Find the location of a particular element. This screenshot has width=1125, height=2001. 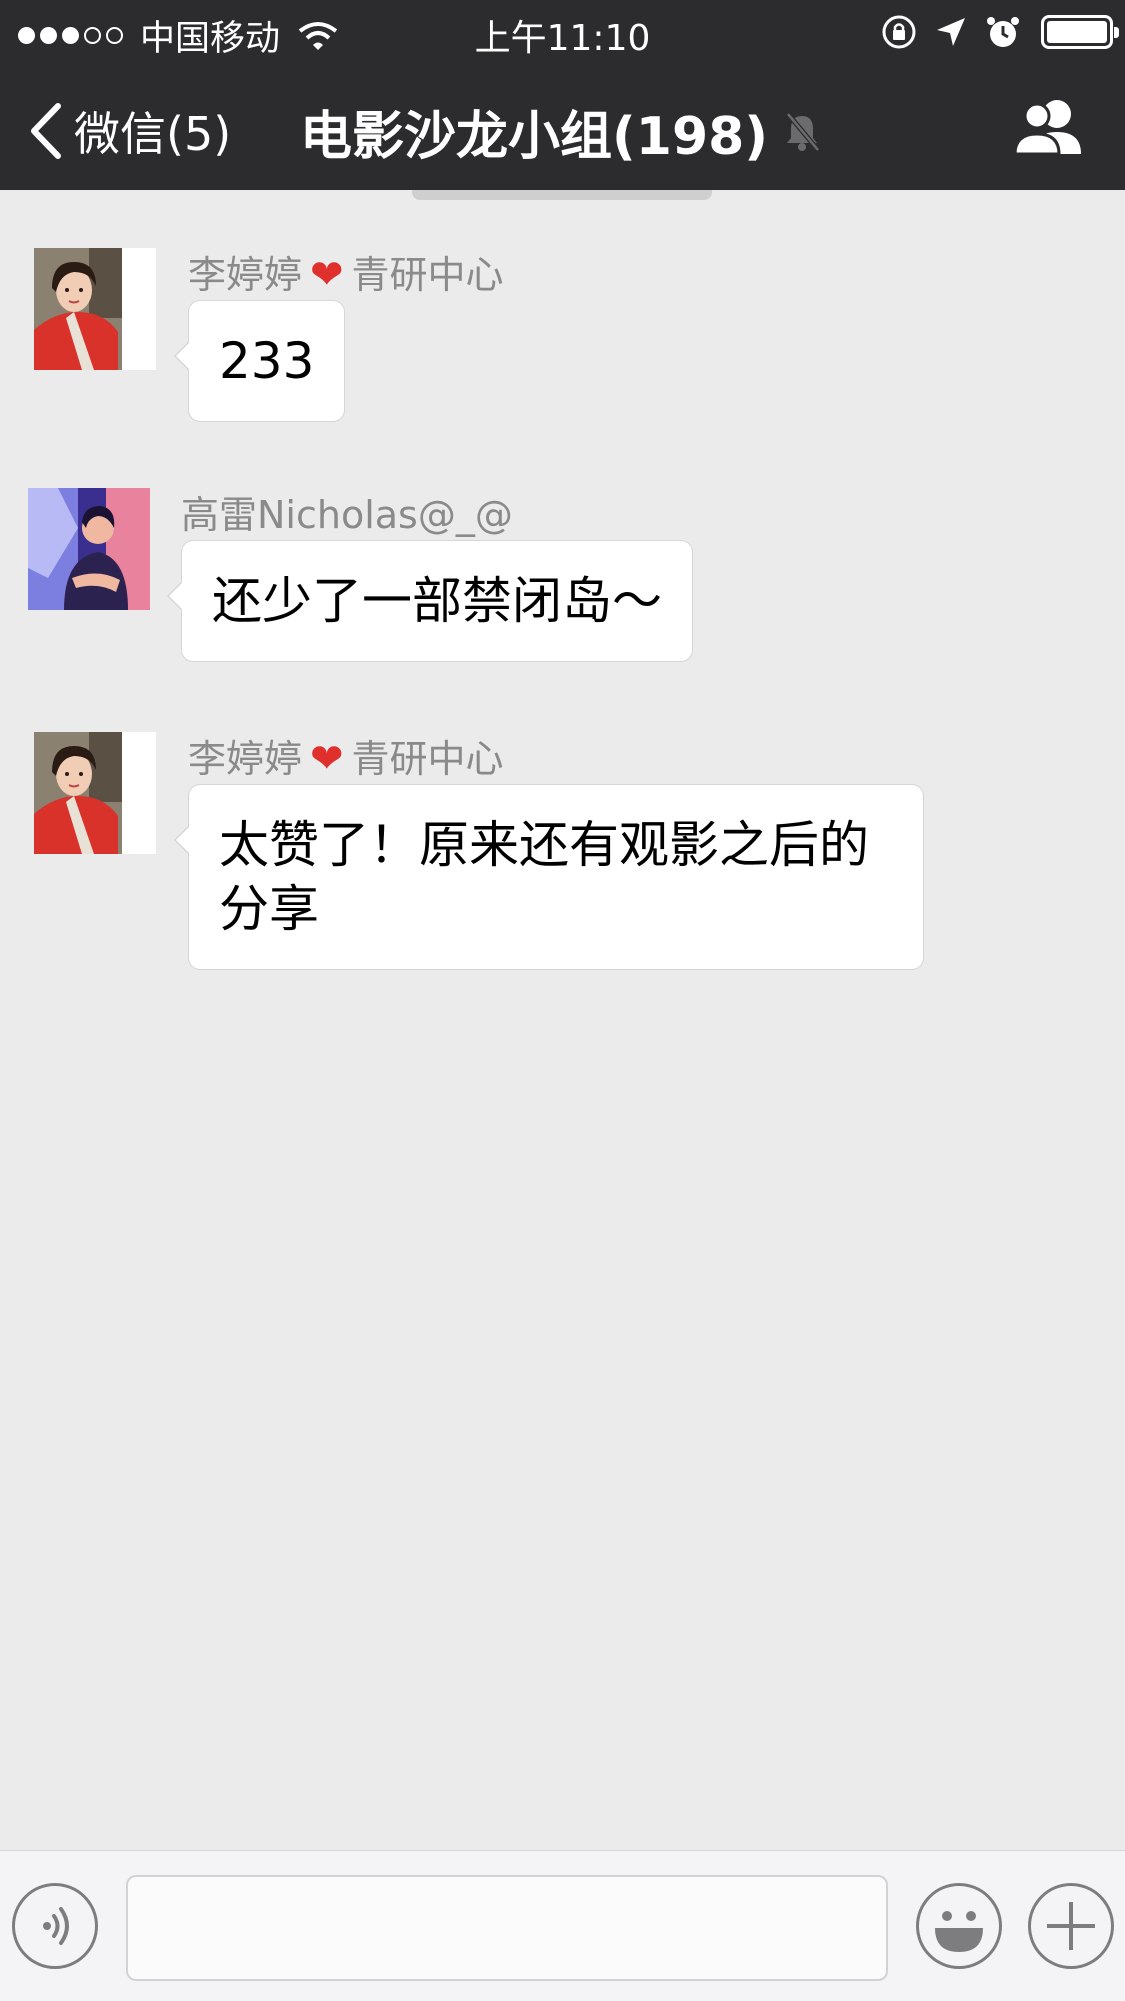

emoji-icon is located at coordinates (959, 1931).